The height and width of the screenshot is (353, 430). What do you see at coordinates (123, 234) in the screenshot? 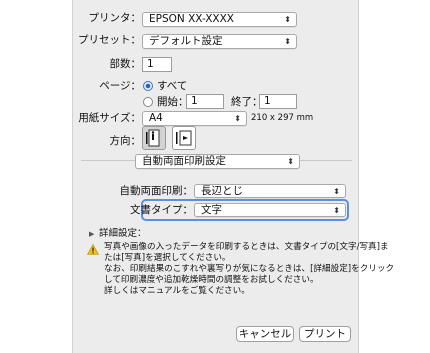
I see `details-label: 詳細設定：` at bounding box center [123, 234].